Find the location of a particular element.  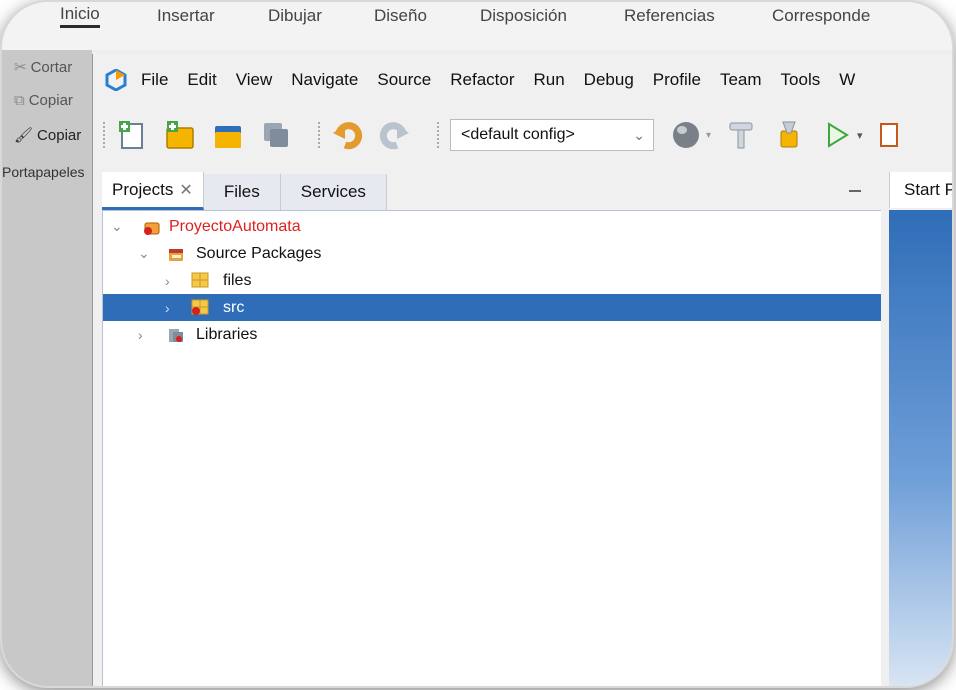

ribbon-tab-dibujar: Dibujar is located at coordinates (295, 16).